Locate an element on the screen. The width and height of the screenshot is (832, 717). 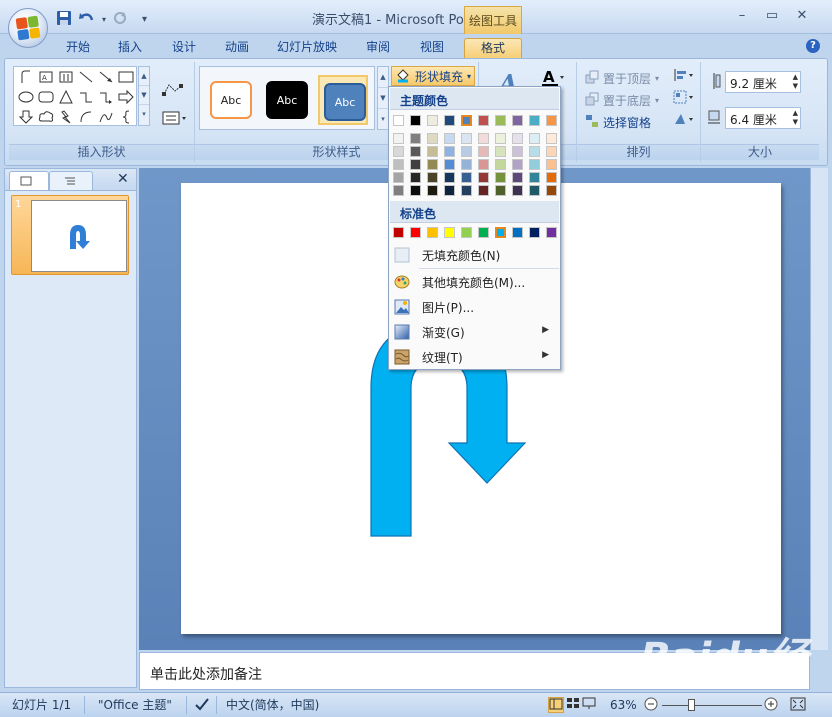
help-icon: ? is located at coordinates (813, 46).